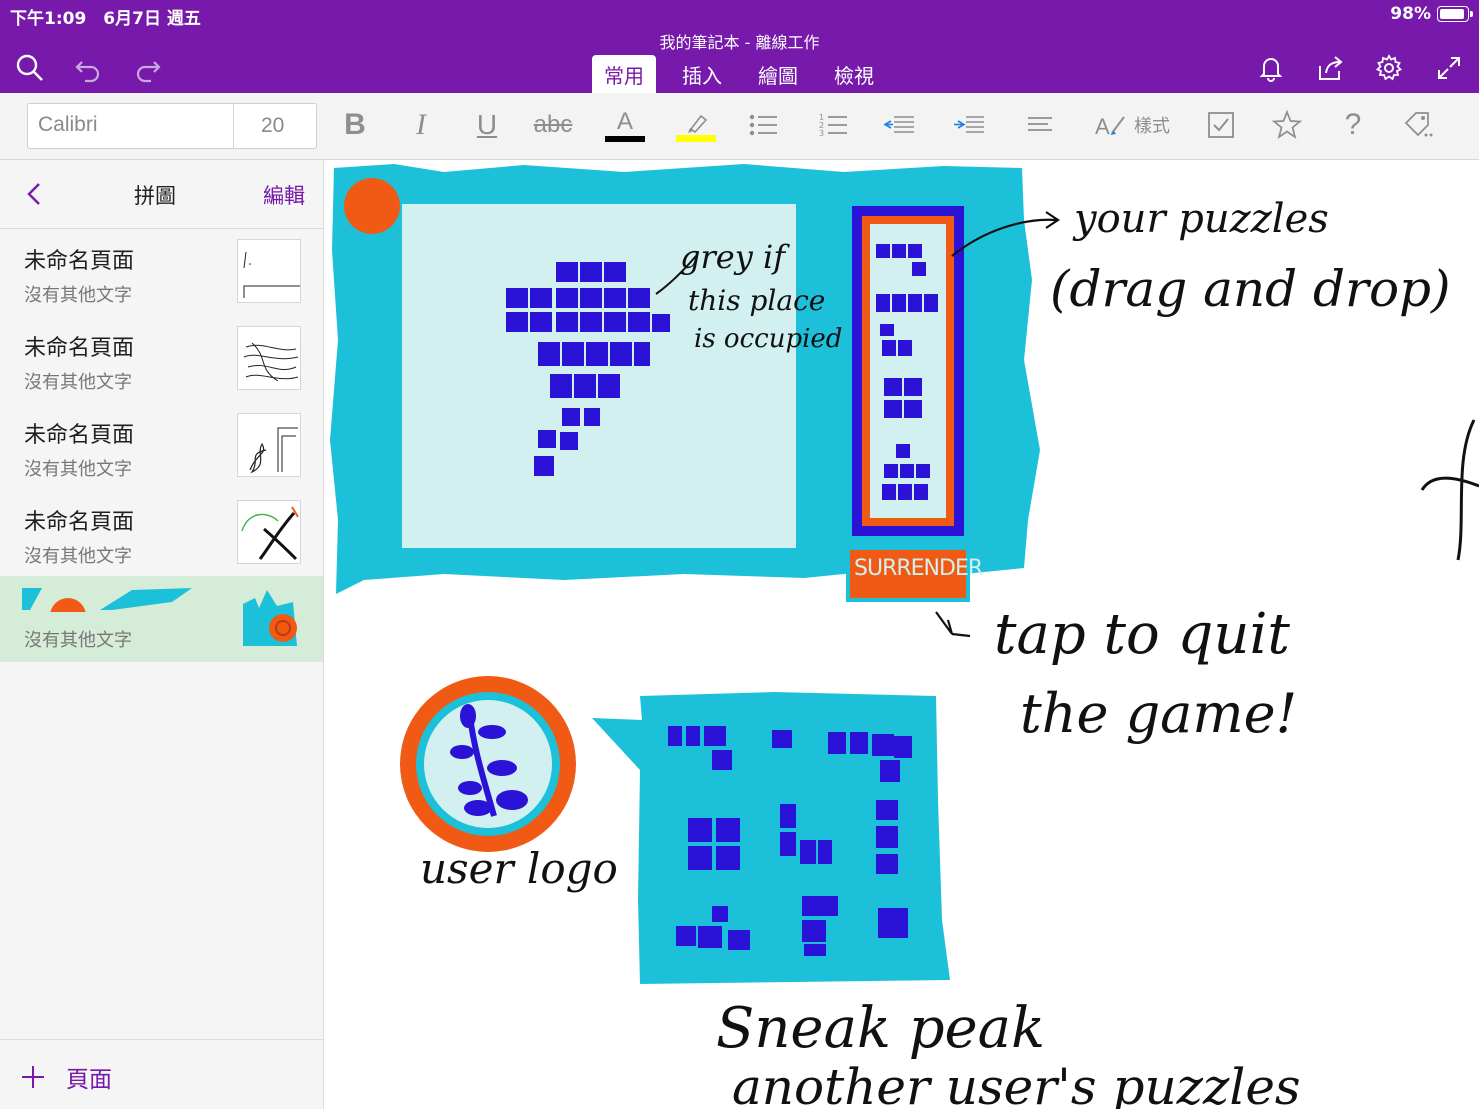 This screenshot has width=1479, height=1110. Describe the element at coordinates (355, 125) in the screenshot. I see `bold-button: B` at that location.